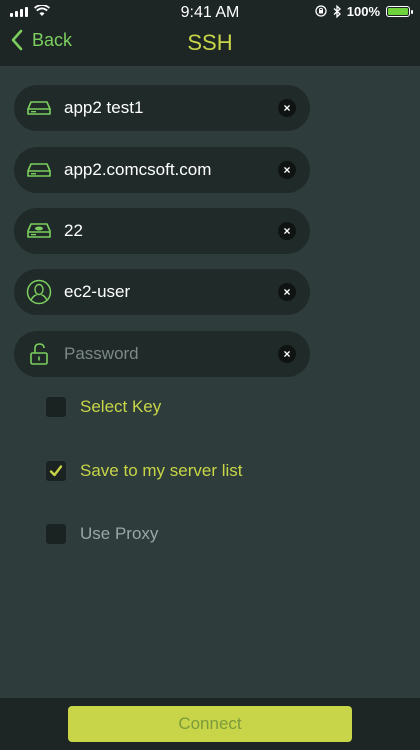 The height and width of the screenshot is (750, 420). Describe the element at coordinates (52, 39) in the screenshot. I see `back-label: Back` at that location.